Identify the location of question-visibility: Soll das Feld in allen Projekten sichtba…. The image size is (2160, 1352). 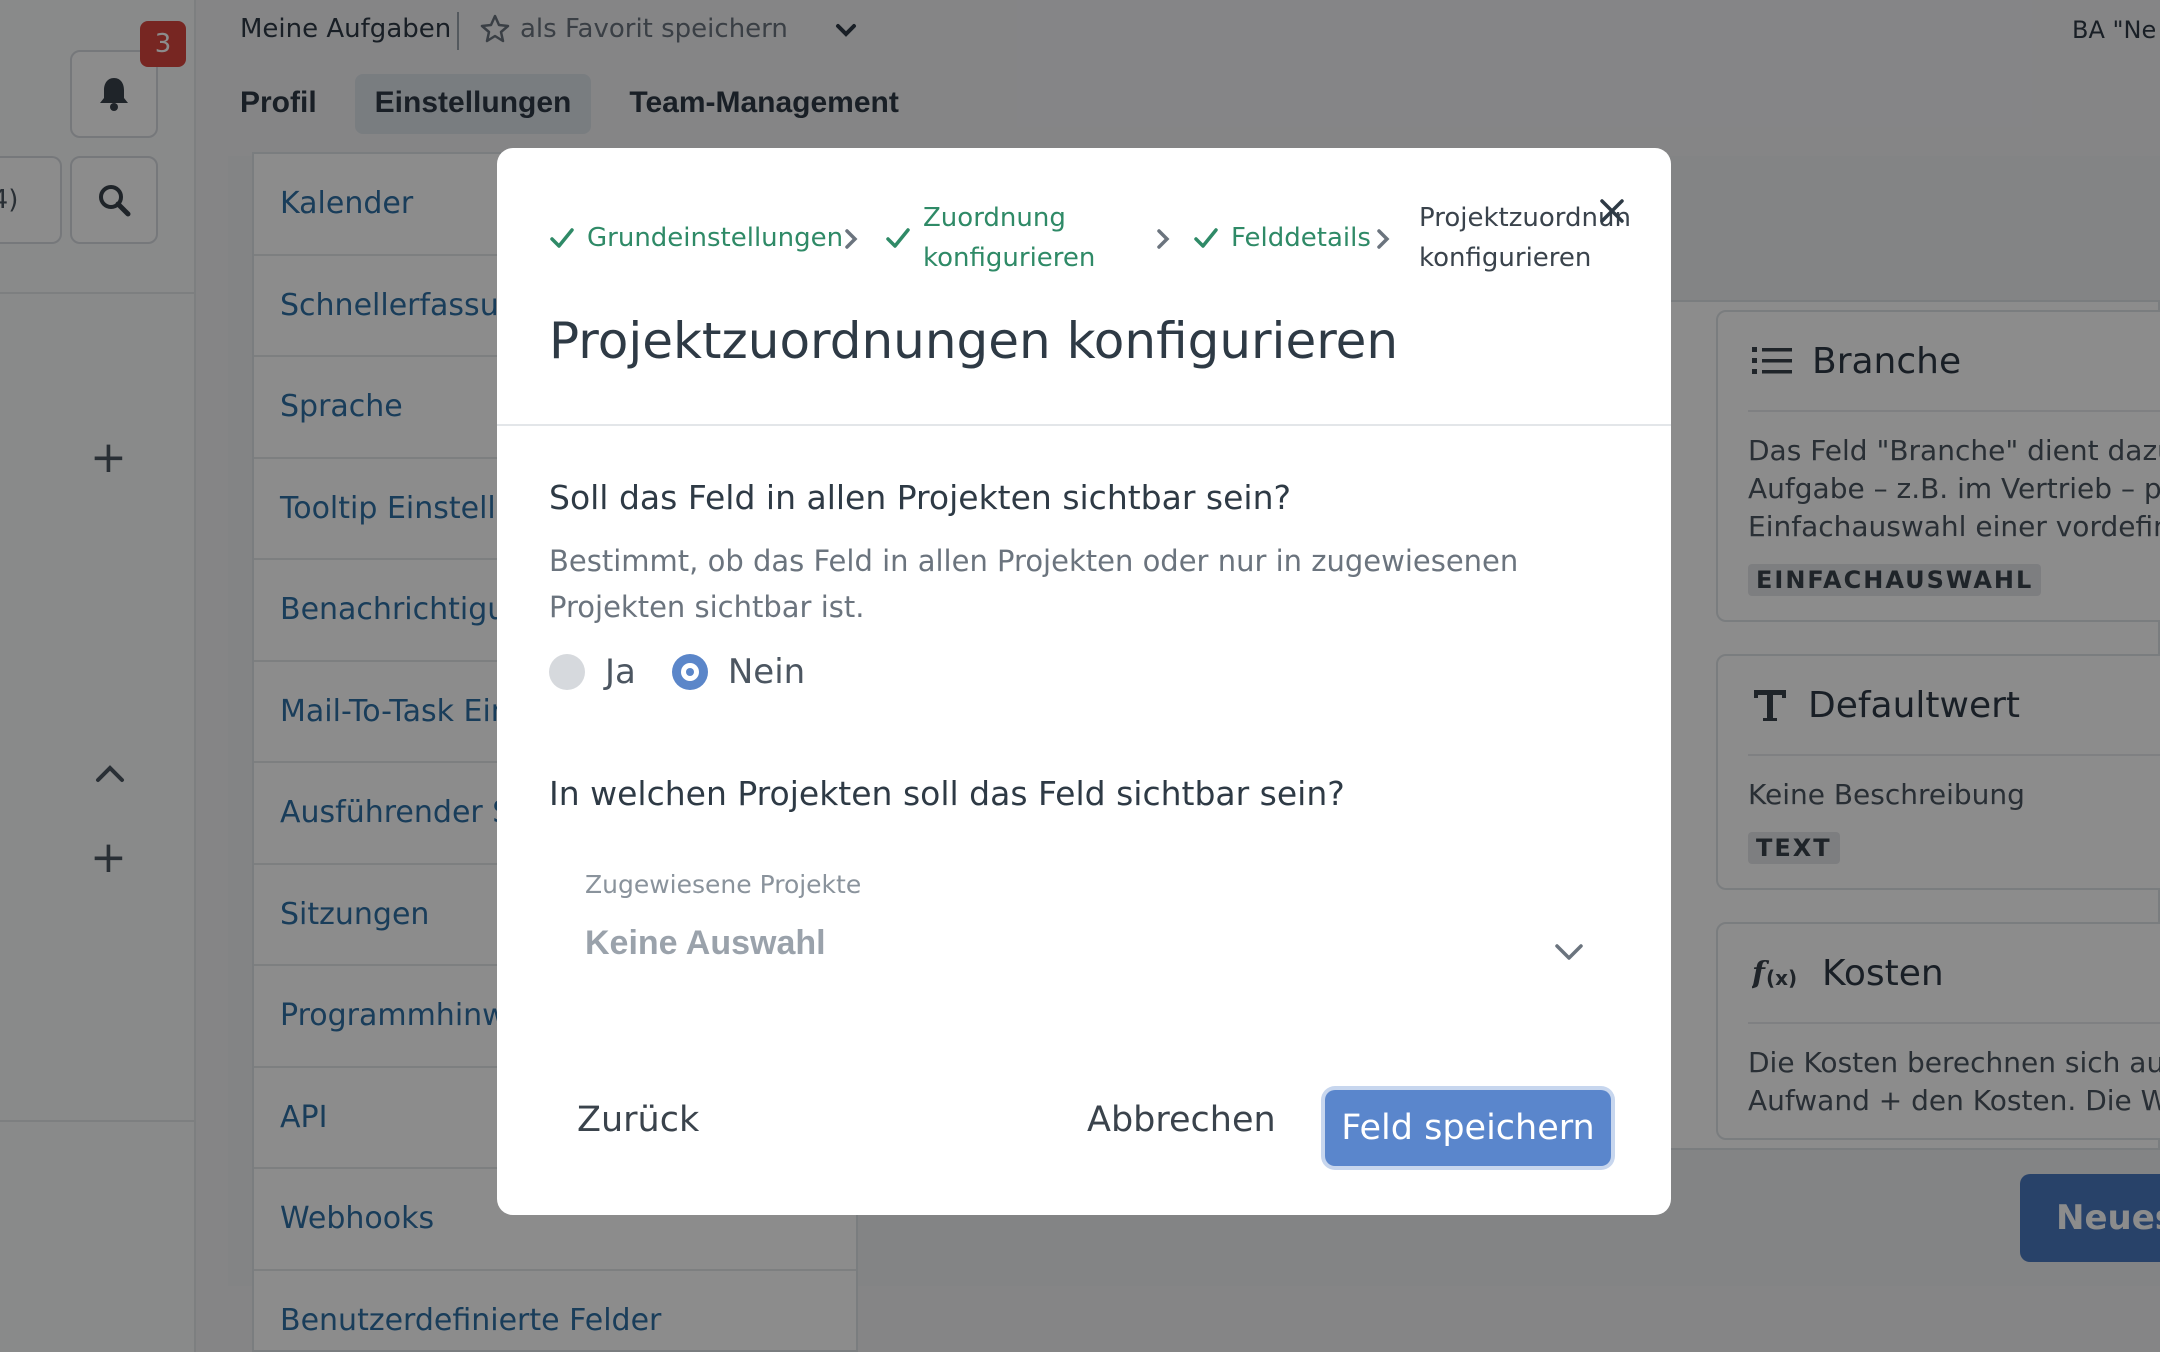
(920, 497).